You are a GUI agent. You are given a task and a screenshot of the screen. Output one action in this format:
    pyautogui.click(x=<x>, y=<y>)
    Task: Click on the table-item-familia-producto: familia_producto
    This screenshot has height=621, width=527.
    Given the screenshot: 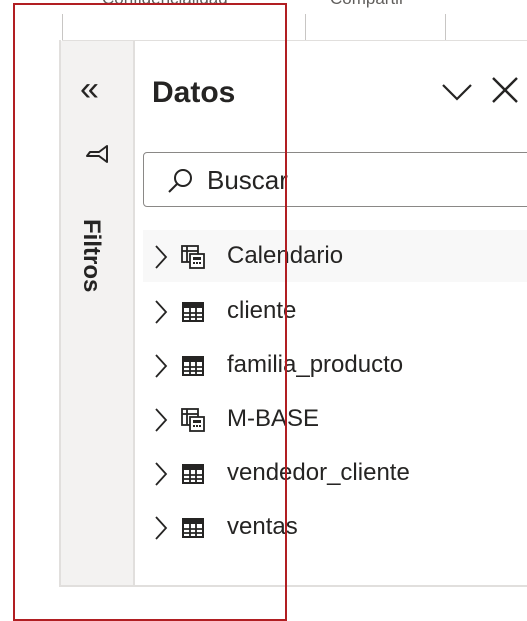 What is the action you would take?
    pyautogui.click(x=335, y=365)
    